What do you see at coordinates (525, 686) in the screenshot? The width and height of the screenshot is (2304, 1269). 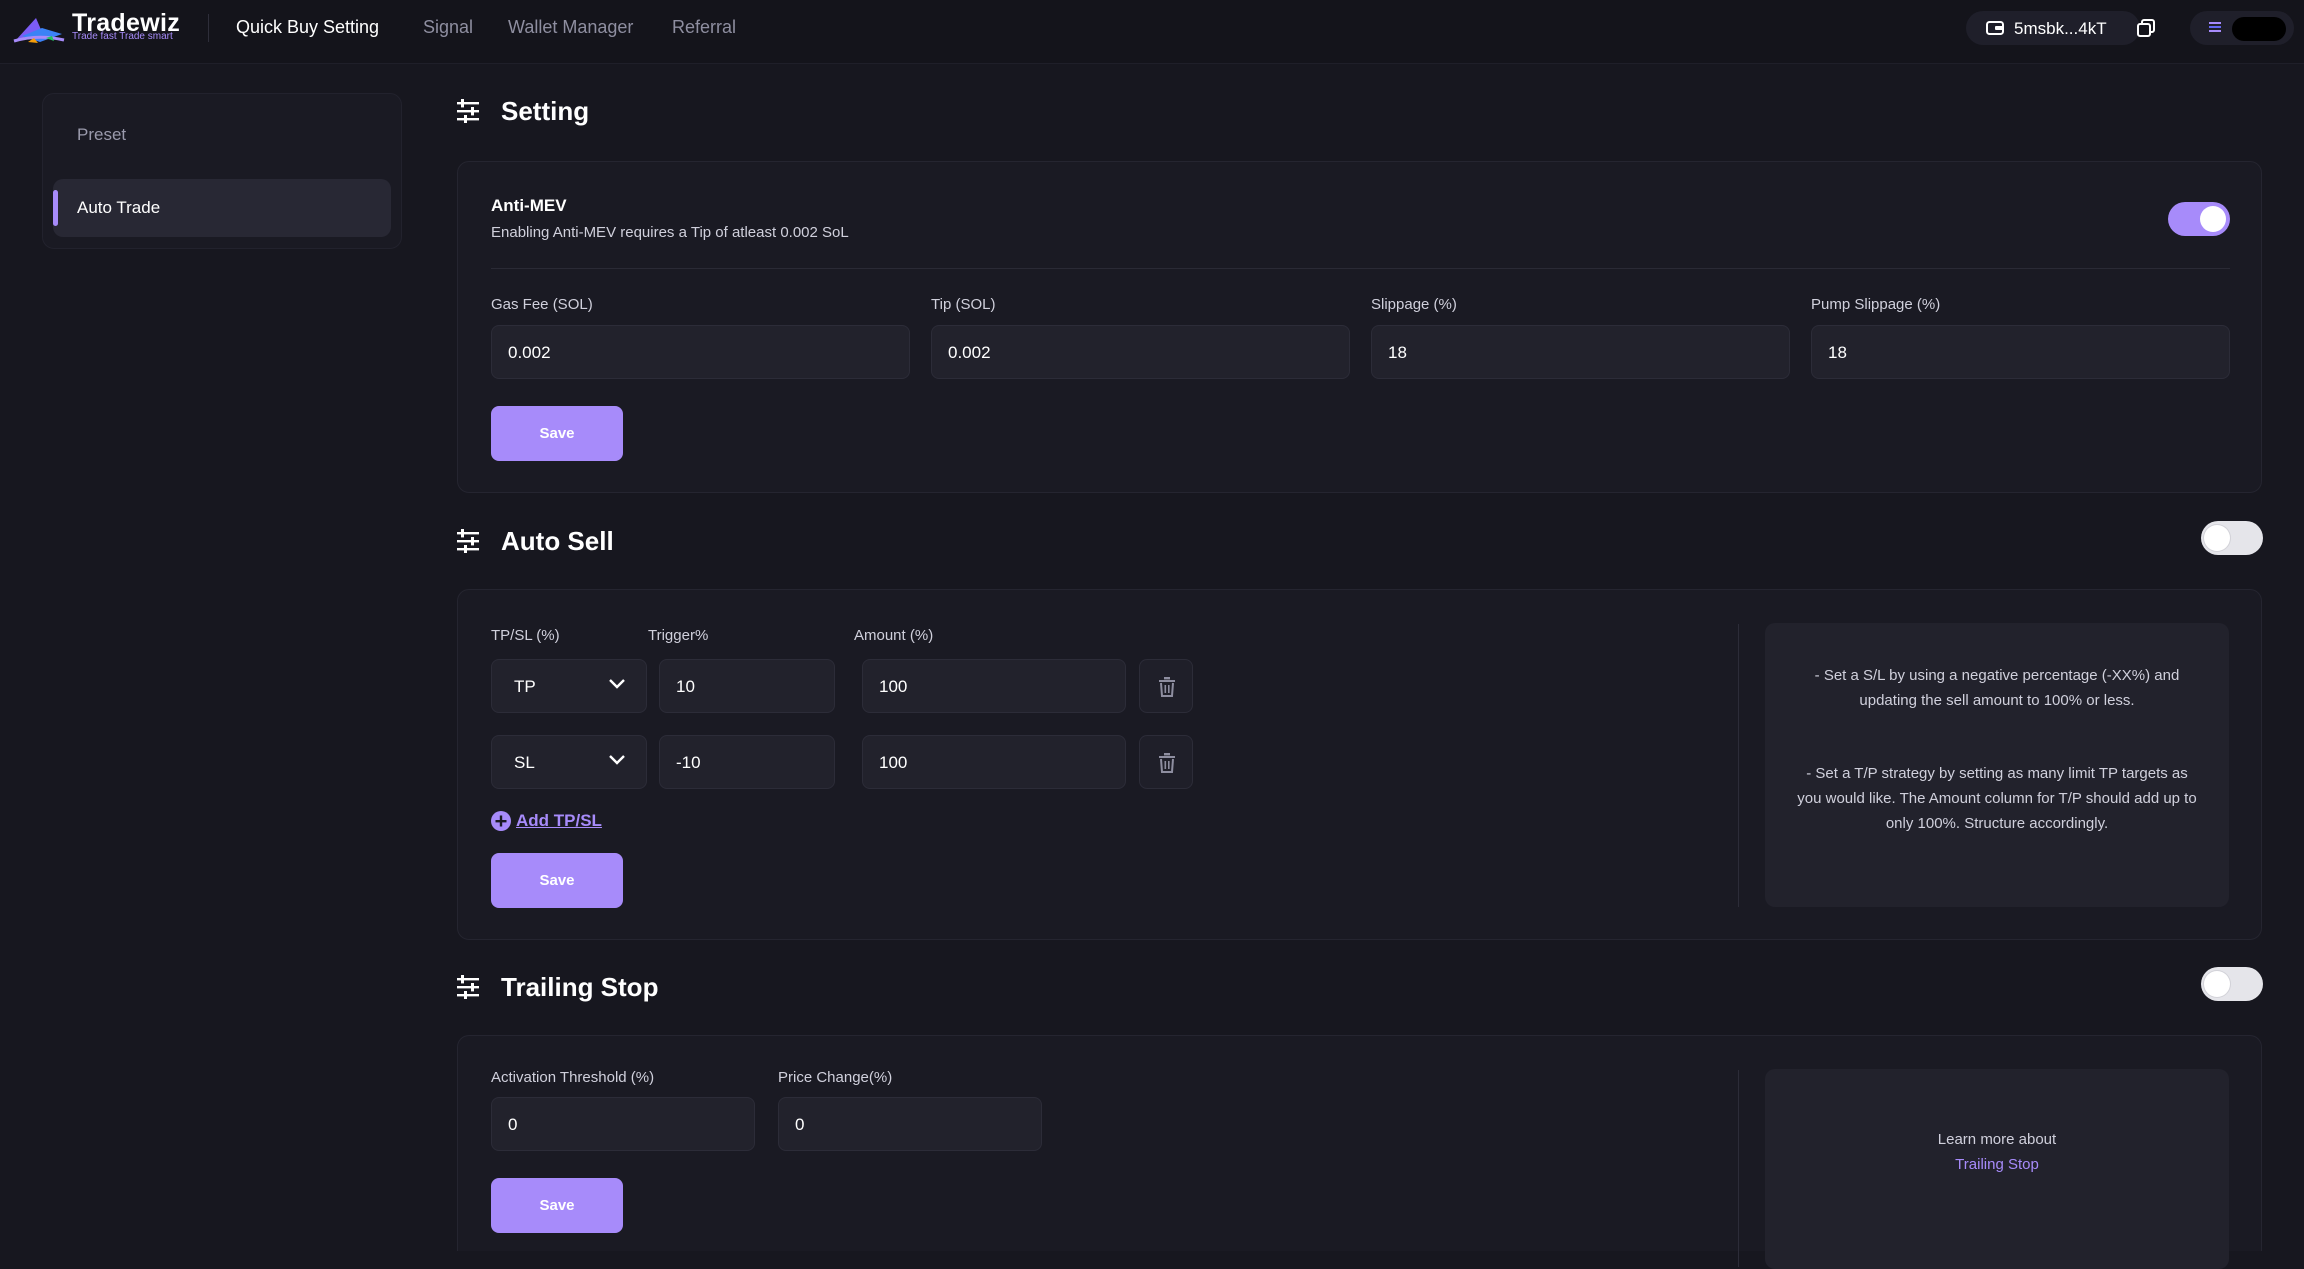 I see `tpsl-select-value: TP` at bounding box center [525, 686].